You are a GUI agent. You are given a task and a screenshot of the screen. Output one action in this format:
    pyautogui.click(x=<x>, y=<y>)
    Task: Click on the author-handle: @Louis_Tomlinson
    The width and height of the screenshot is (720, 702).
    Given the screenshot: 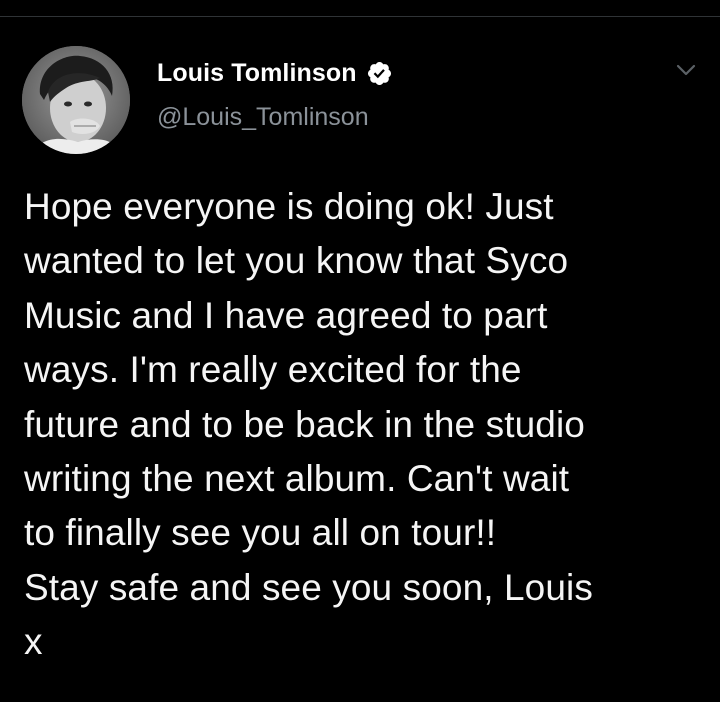 What is the action you would take?
    pyautogui.click(x=263, y=117)
    